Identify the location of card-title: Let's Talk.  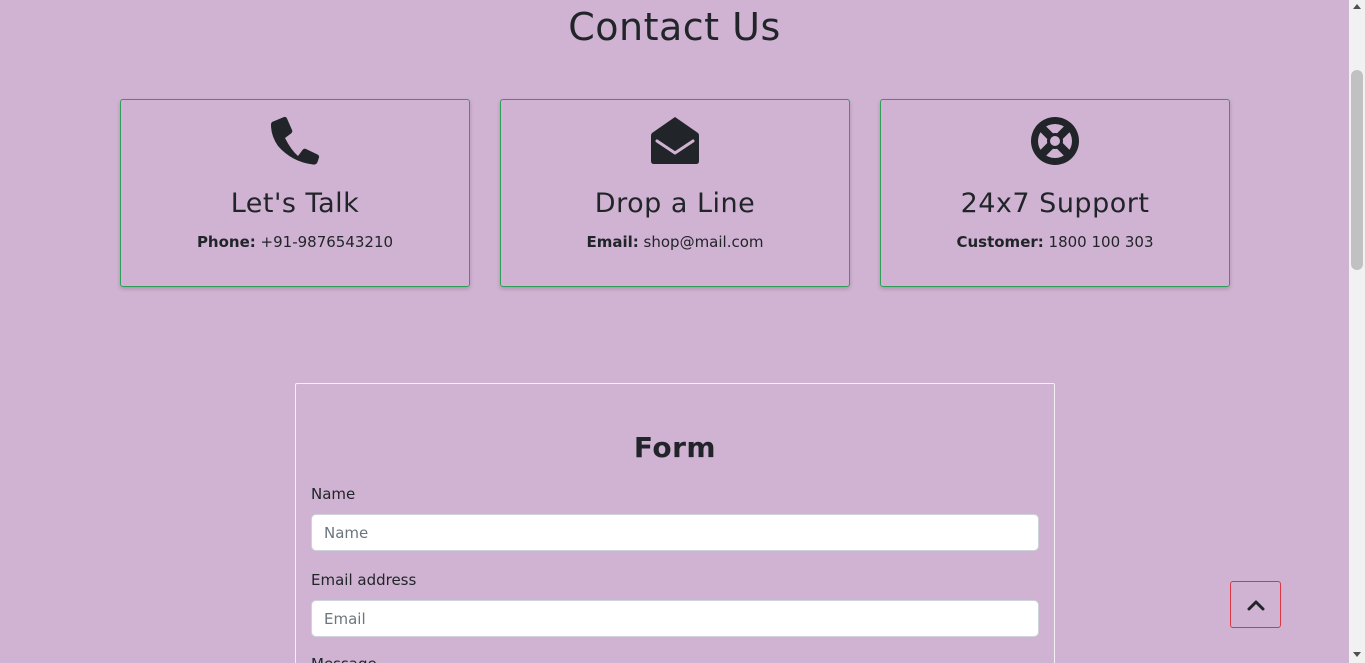
(295, 203).